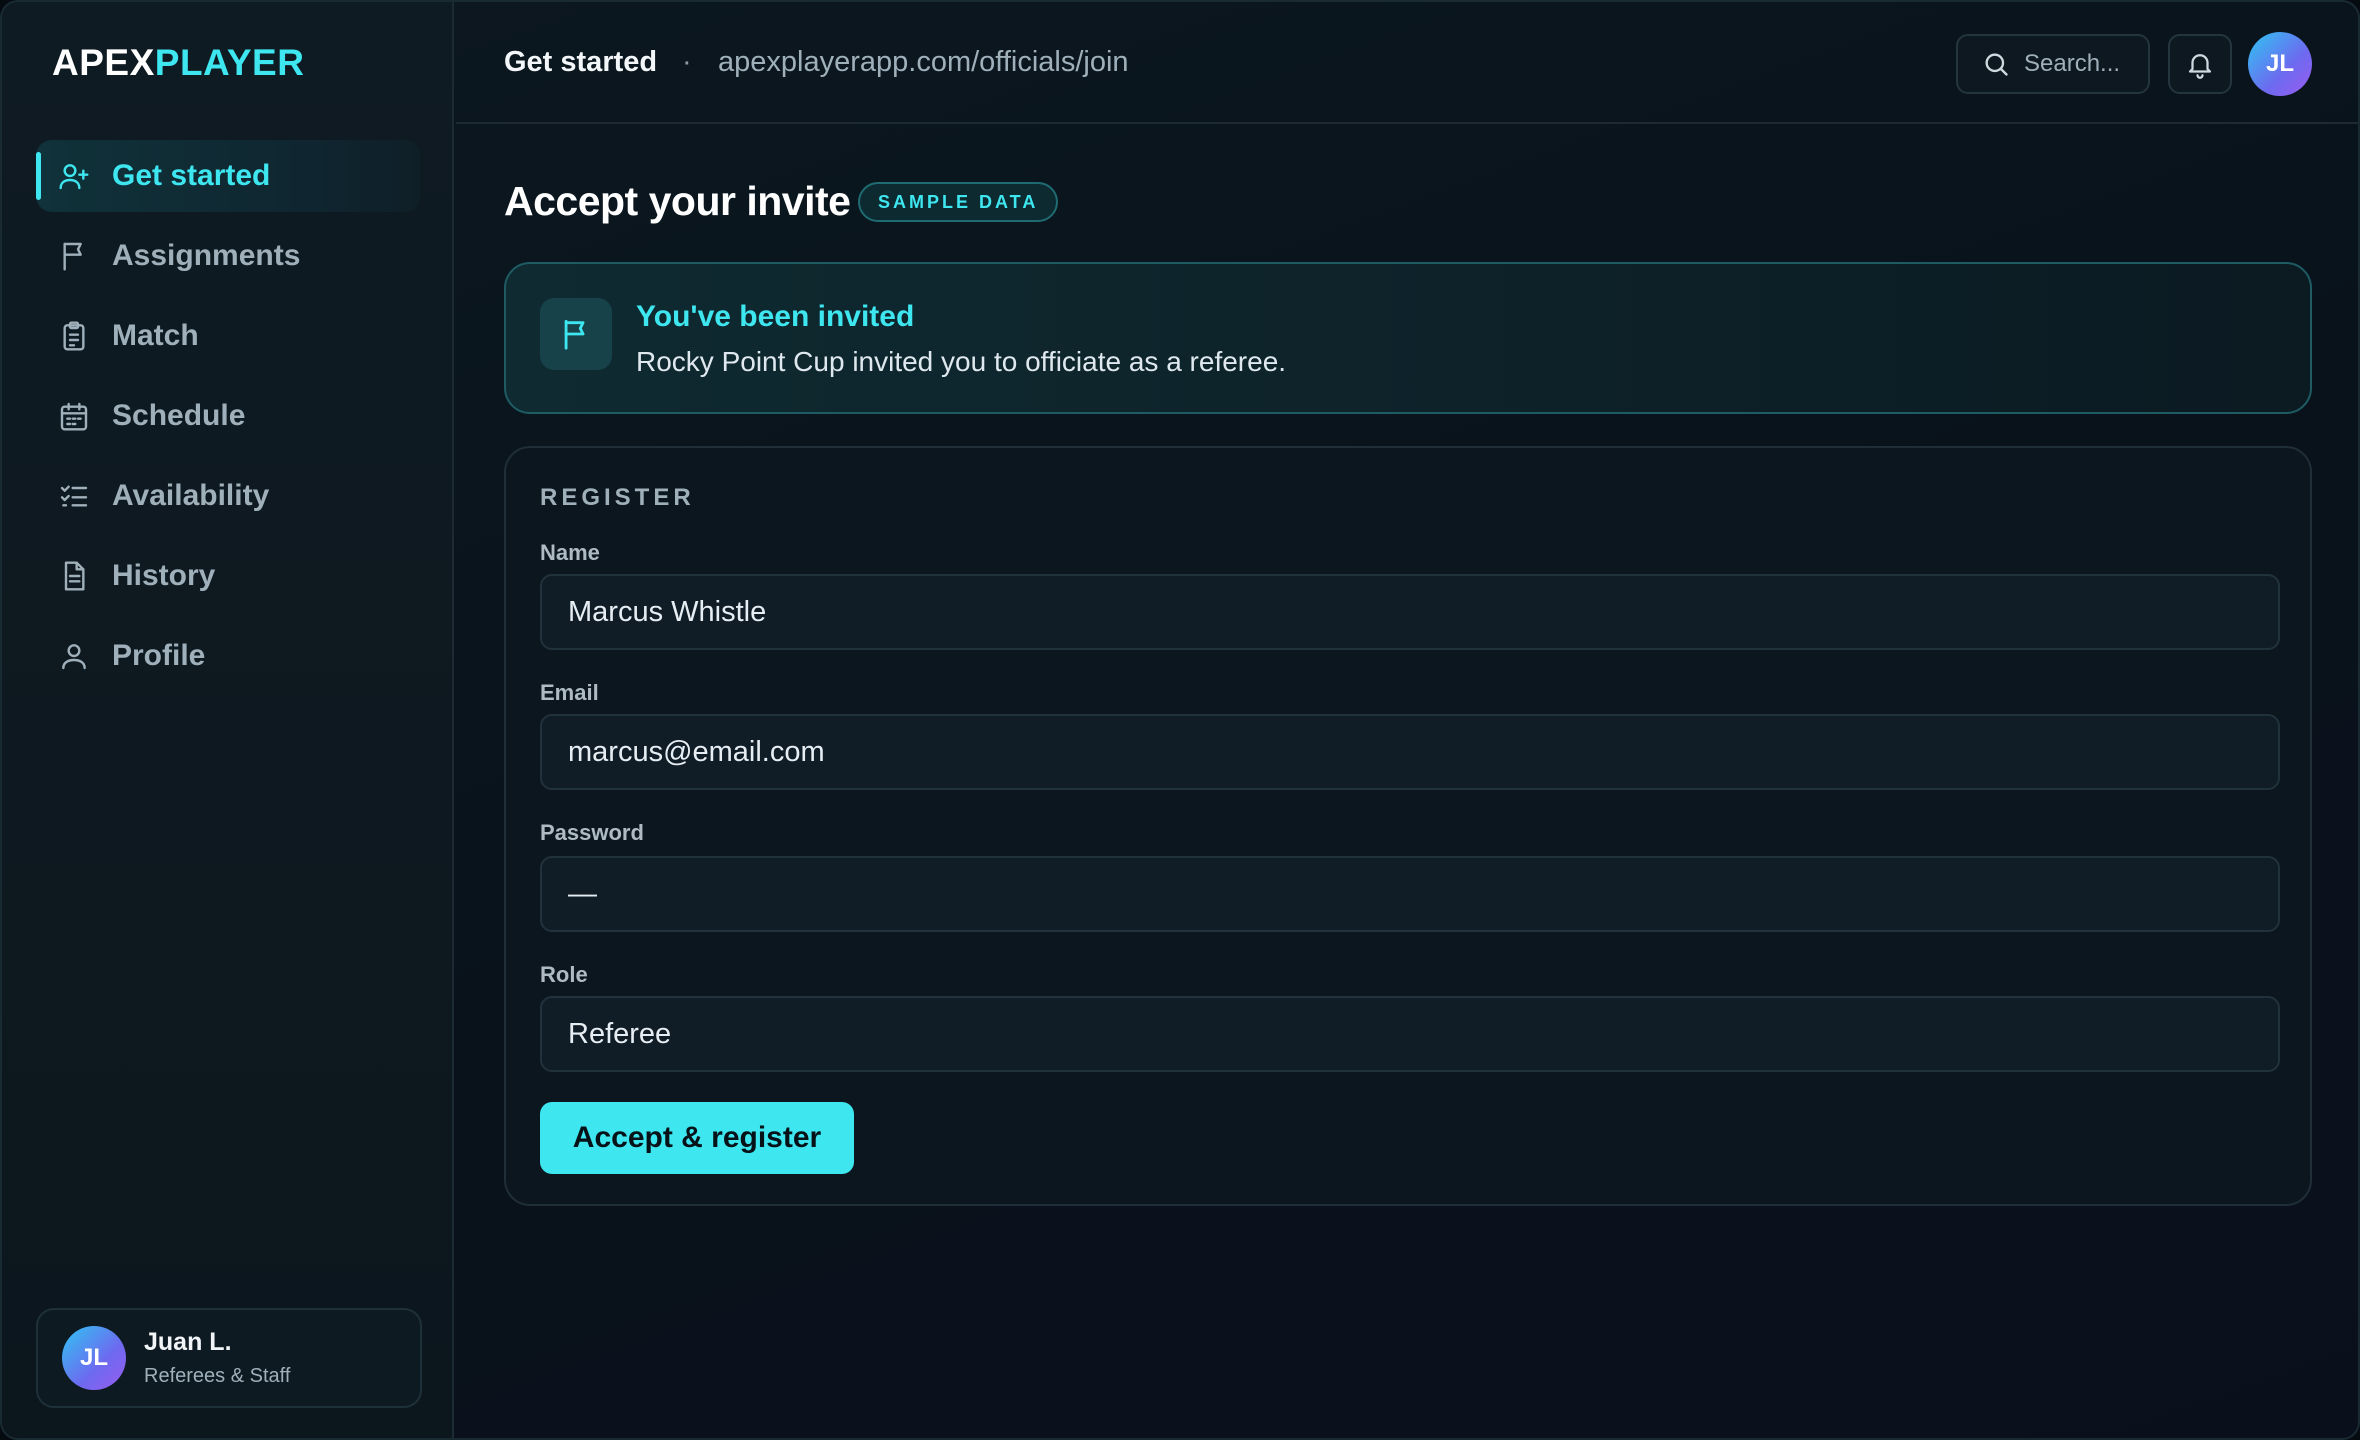  I want to click on sample-data-badge: SAMPLE DATA, so click(958, 202).